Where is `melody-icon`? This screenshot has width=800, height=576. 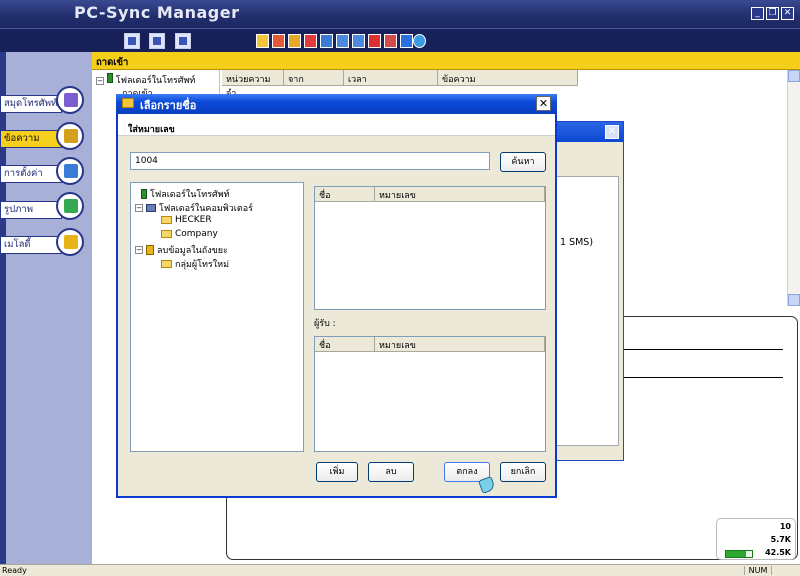
melody-icon is located at coordinates (70, 242).